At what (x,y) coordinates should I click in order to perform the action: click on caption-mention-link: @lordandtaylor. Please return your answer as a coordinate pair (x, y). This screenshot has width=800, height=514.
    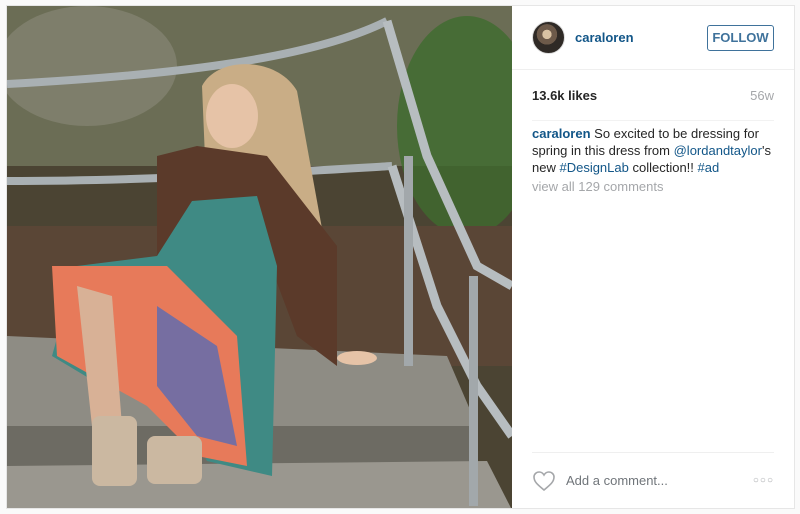
    Looking at the image, I should click on (718, 150).